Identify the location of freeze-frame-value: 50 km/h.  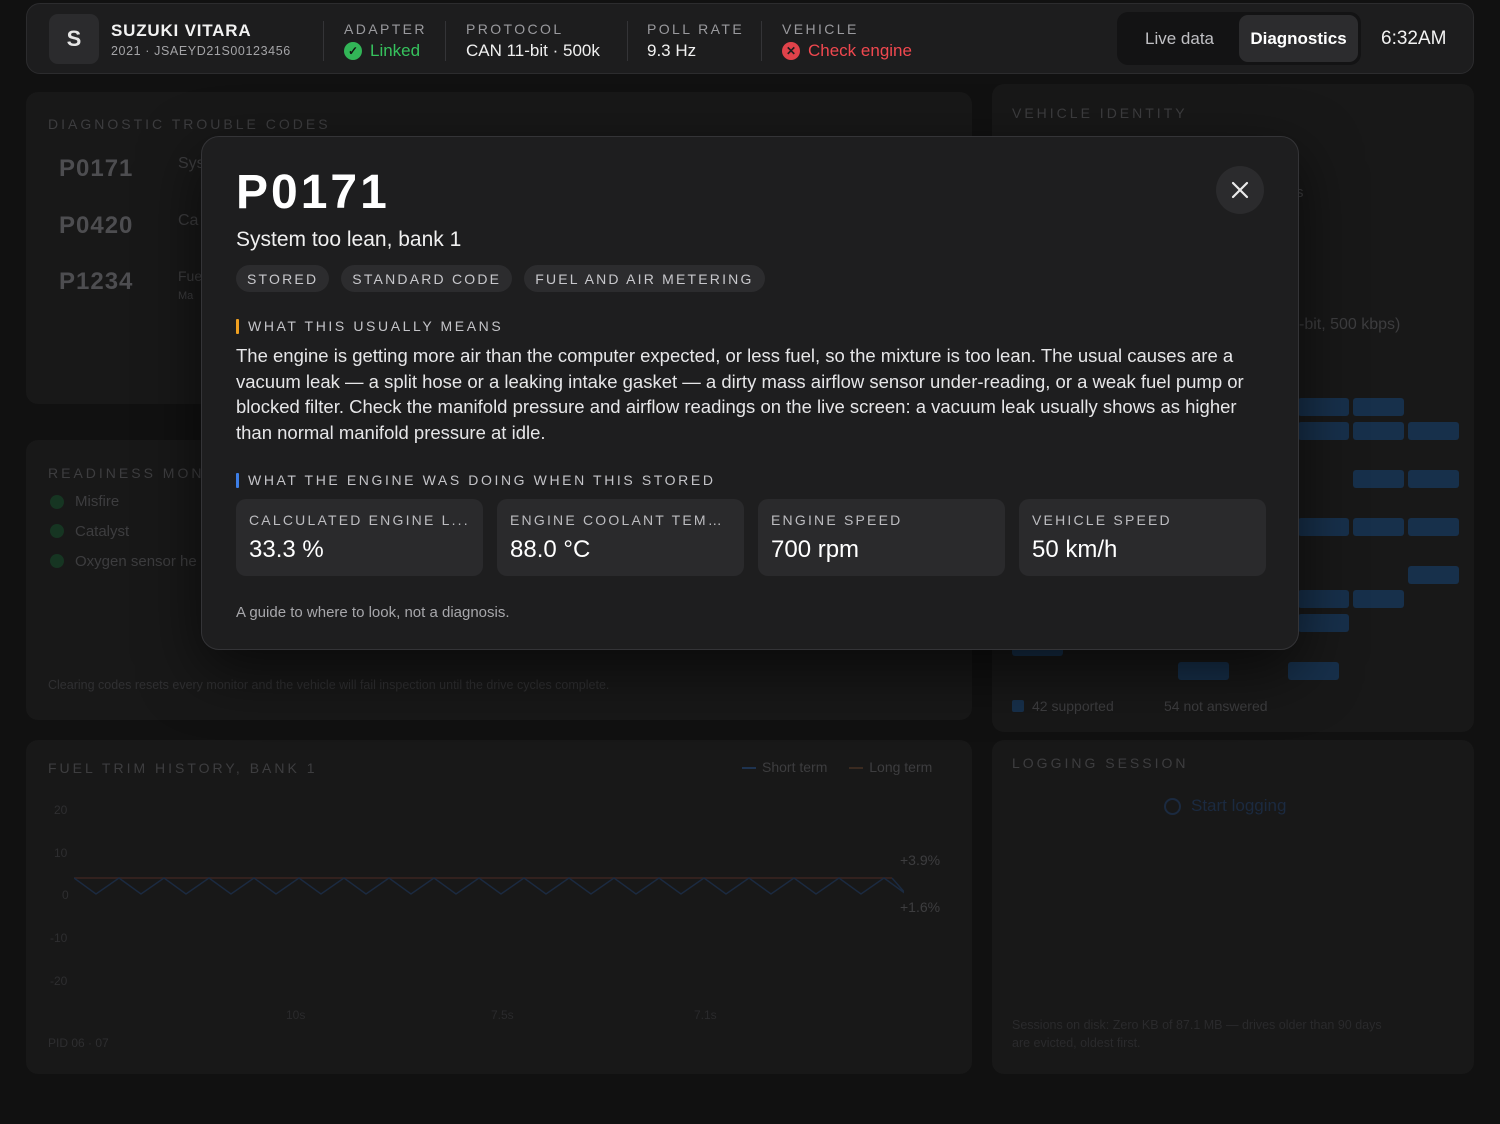
(1075, 549).